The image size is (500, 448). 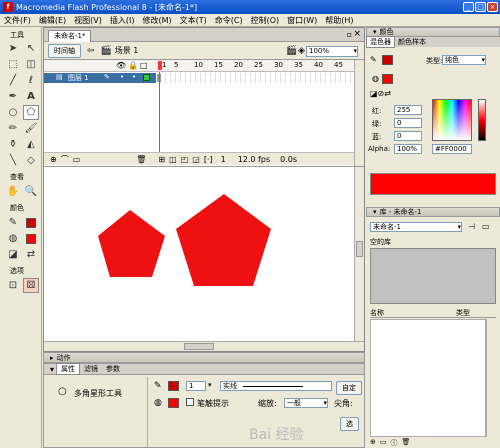 What do you see at coordinates (13, 96) in the screenshot?
I see `pen-icon: ✒` at bounding box center [13, 96].